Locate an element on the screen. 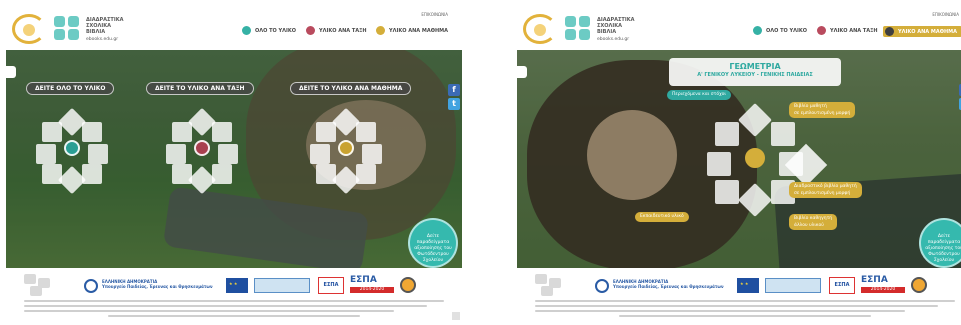  view-all-button: ΔΕΙΤΕ ΟΛΟ ΤΟ ΥΛΙΚΟ is located at coordinates (70, 88).